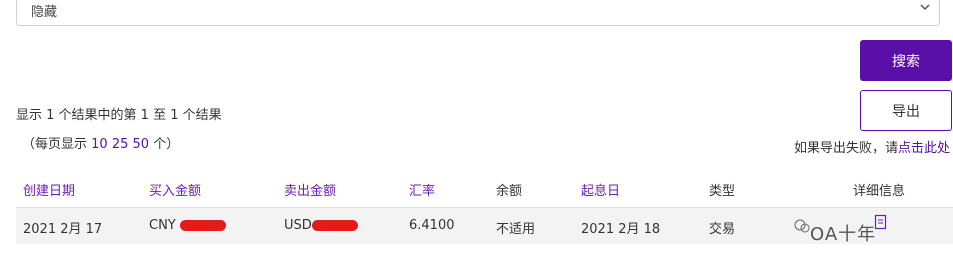 Image resolution: width=953 pixels, height=275 pixels. What do you see at coordinates (119, 115) in the screenshot?
I see `results-summary: 显示 1 个结果中的第 1 至 1 个结果` at bounding box center [119, 115].